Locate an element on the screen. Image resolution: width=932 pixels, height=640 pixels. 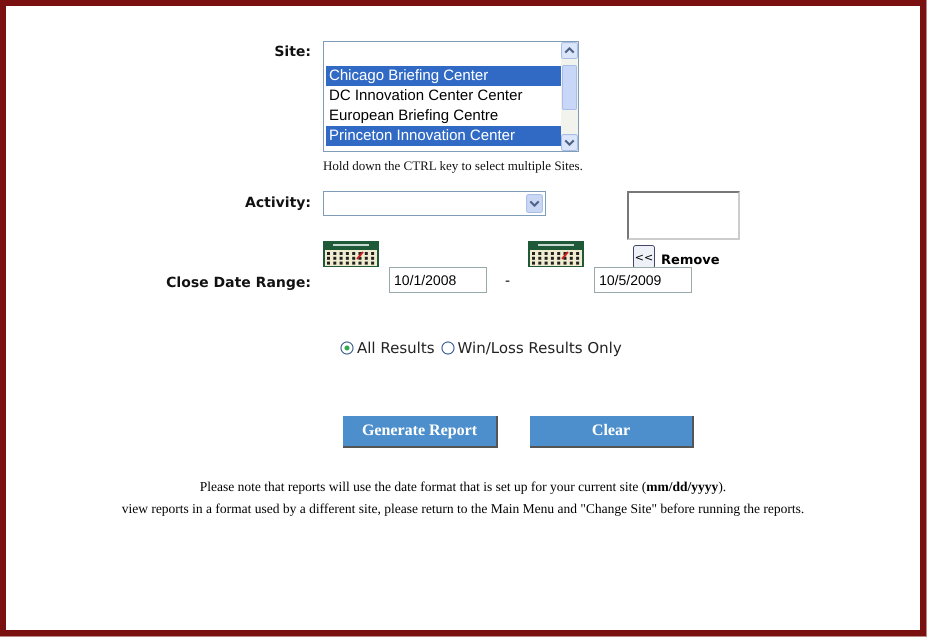
dropdown-icon is located at coordinates (534, 203).